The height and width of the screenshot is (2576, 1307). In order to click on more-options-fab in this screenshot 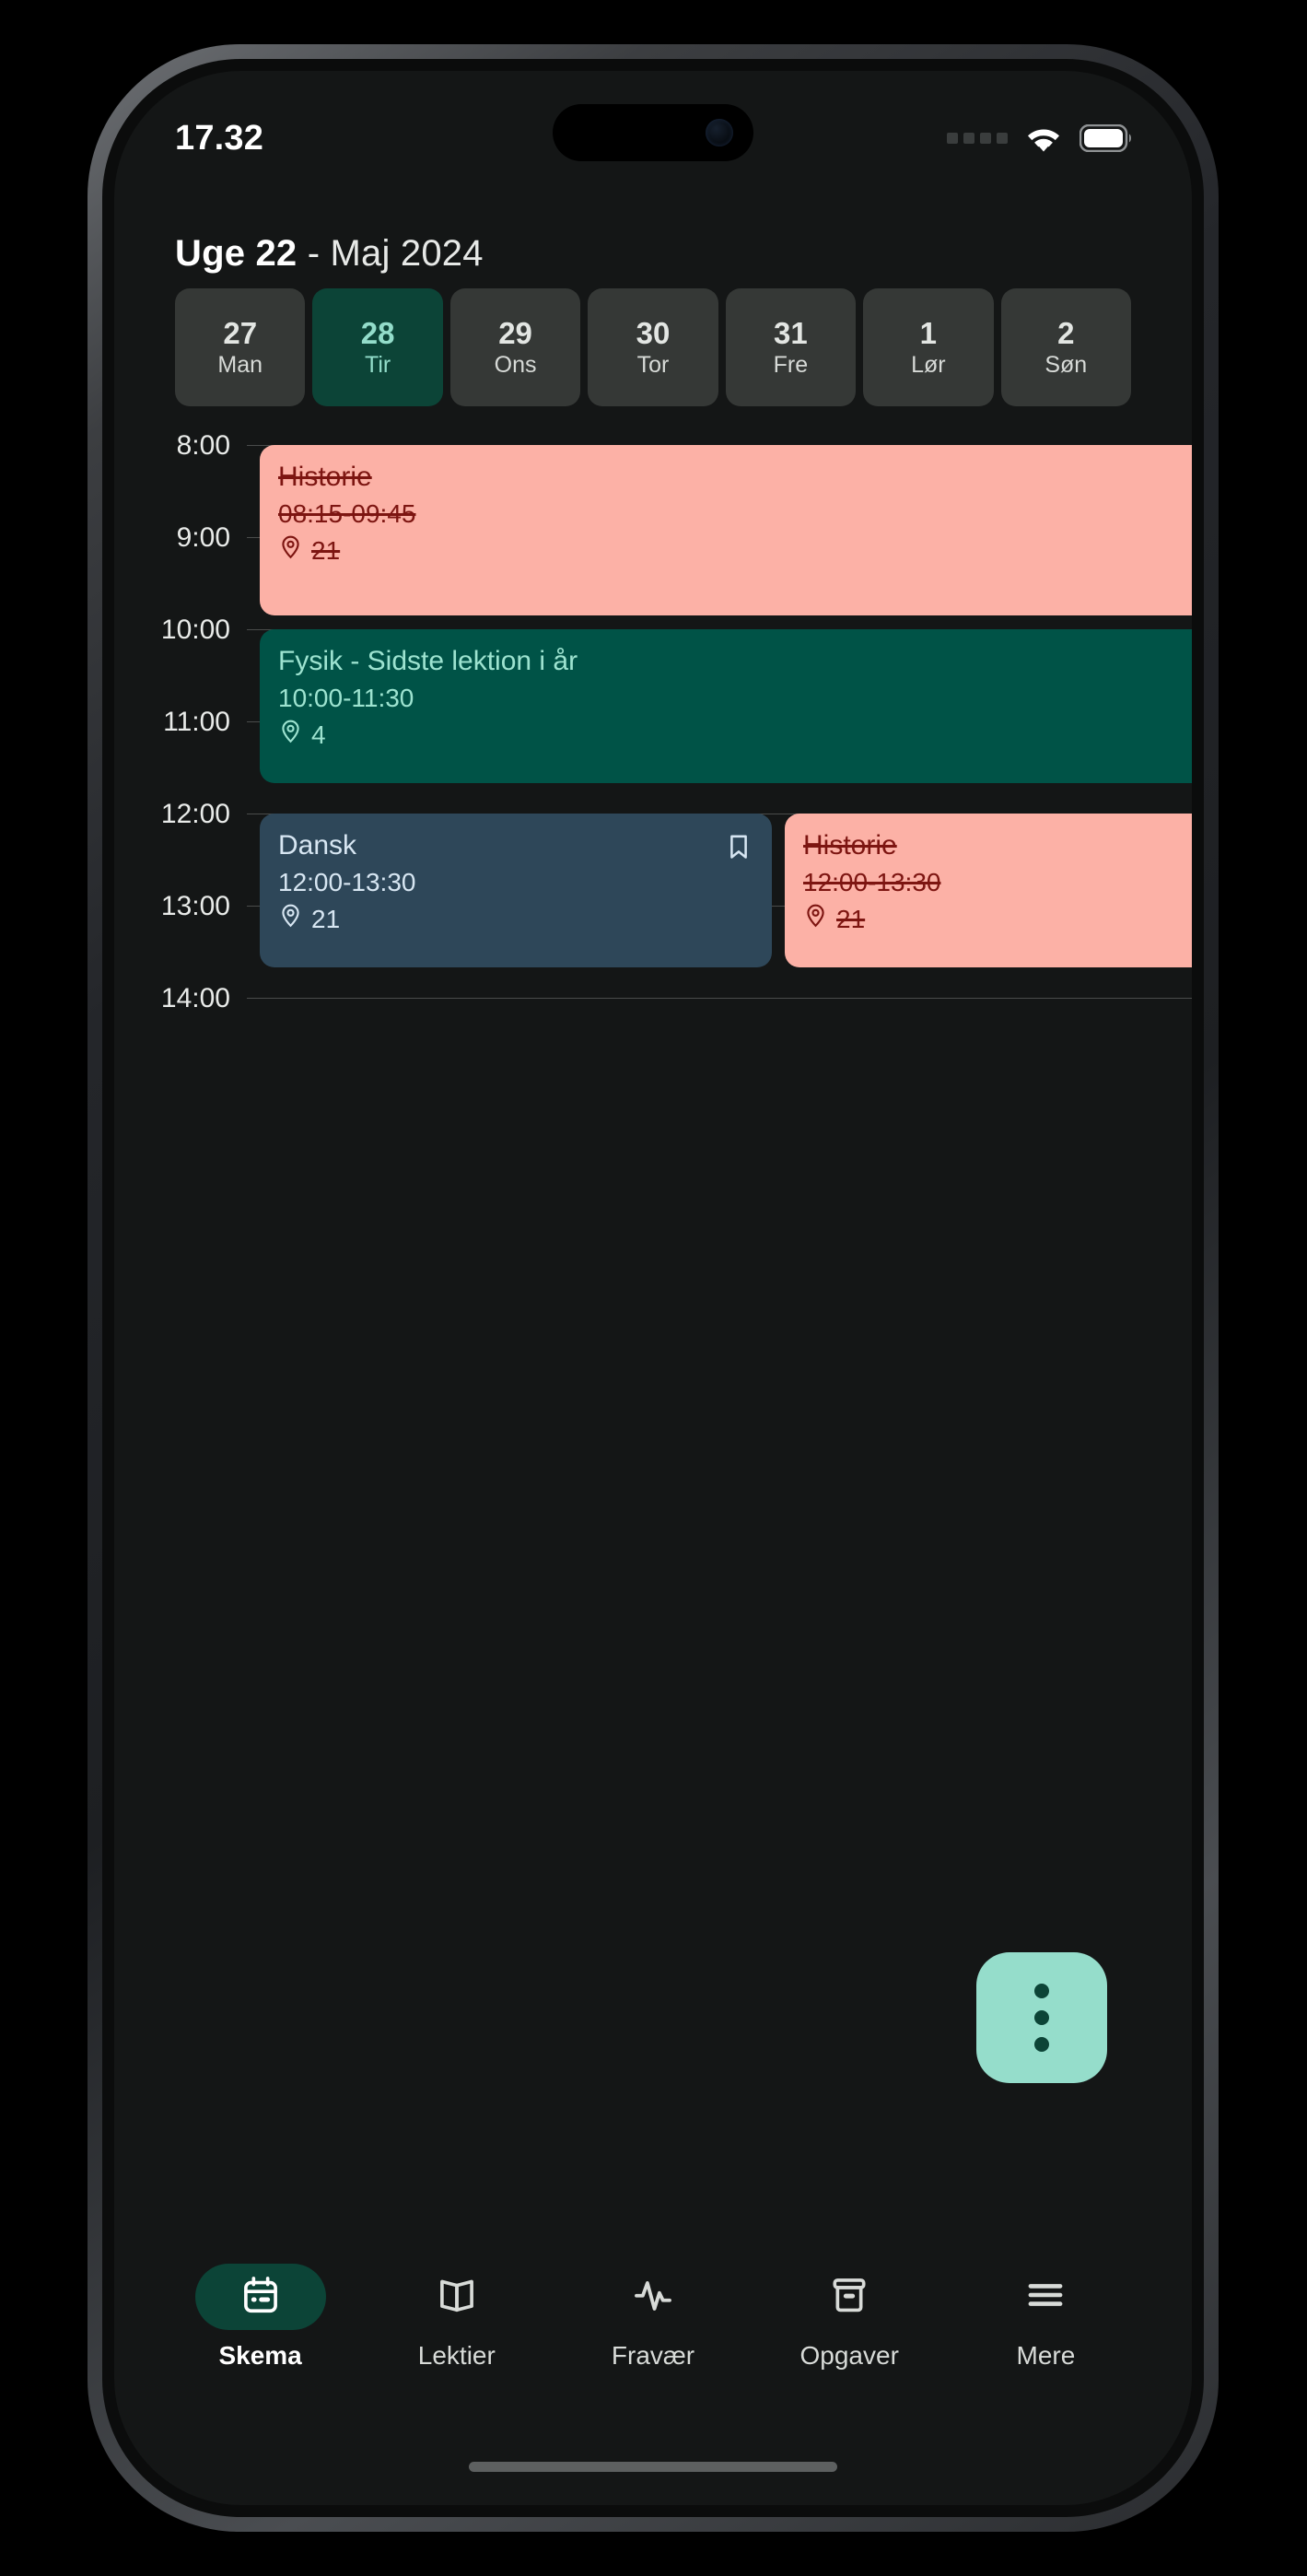, I will do `click(1041, 2017)`.